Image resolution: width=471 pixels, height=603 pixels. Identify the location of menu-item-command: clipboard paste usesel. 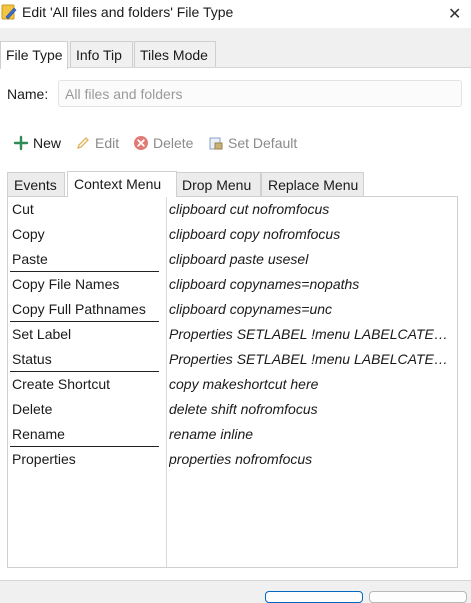
(239, 259).